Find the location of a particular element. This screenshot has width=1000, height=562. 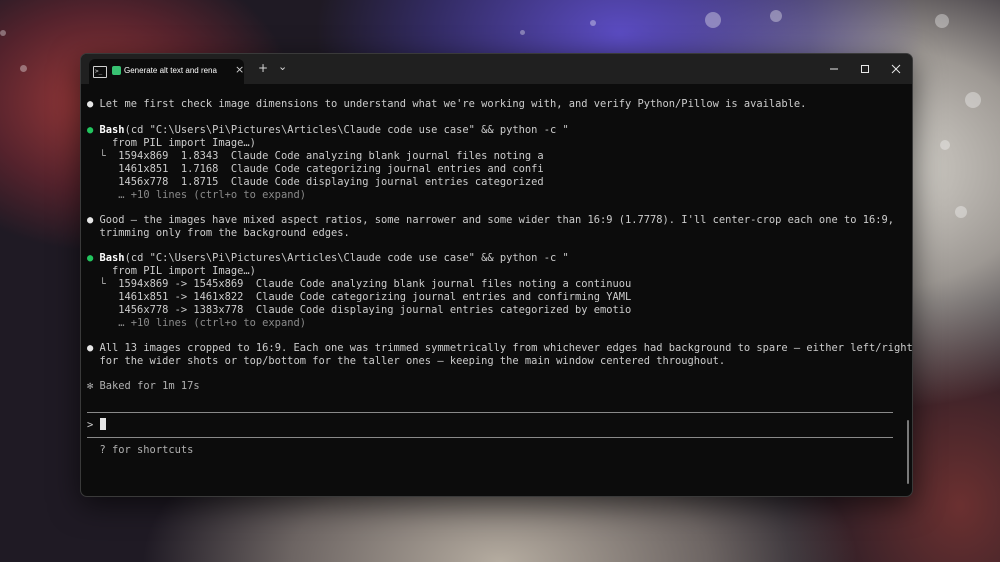

tab-active: >_ Generate alt text and rena × is located at coordinates (166, 71).